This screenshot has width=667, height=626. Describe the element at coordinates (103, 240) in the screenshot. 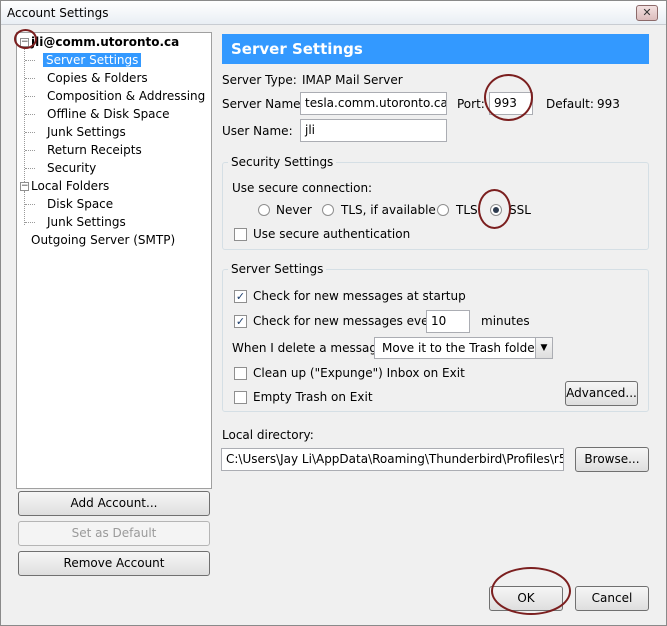

I see `tree-item-outgoing-server: Outgoing Server (SMTP)` at that location.